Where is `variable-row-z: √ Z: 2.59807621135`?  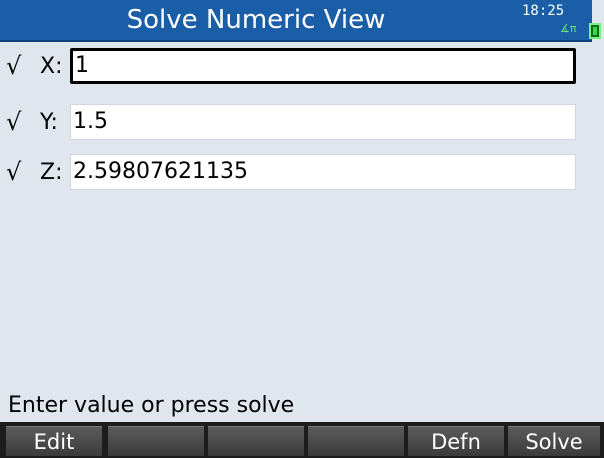
variable-row-z: √ Z: 2.59807621135 is located at coordinates (296, 172).